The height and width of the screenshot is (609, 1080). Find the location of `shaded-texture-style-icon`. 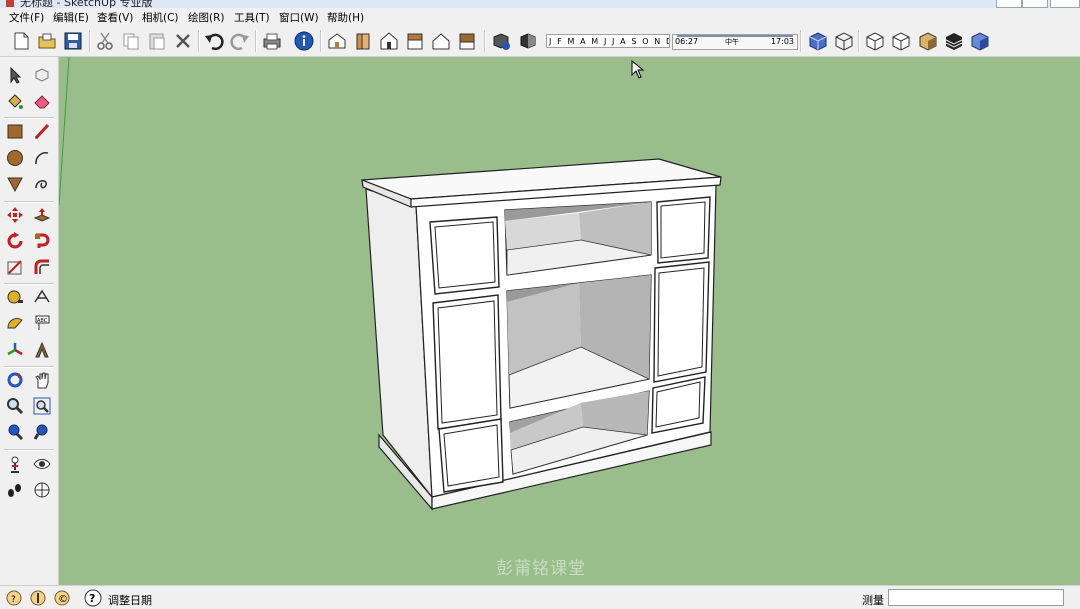

shaded-texture-style-icon is located at coordinates (928, 41).